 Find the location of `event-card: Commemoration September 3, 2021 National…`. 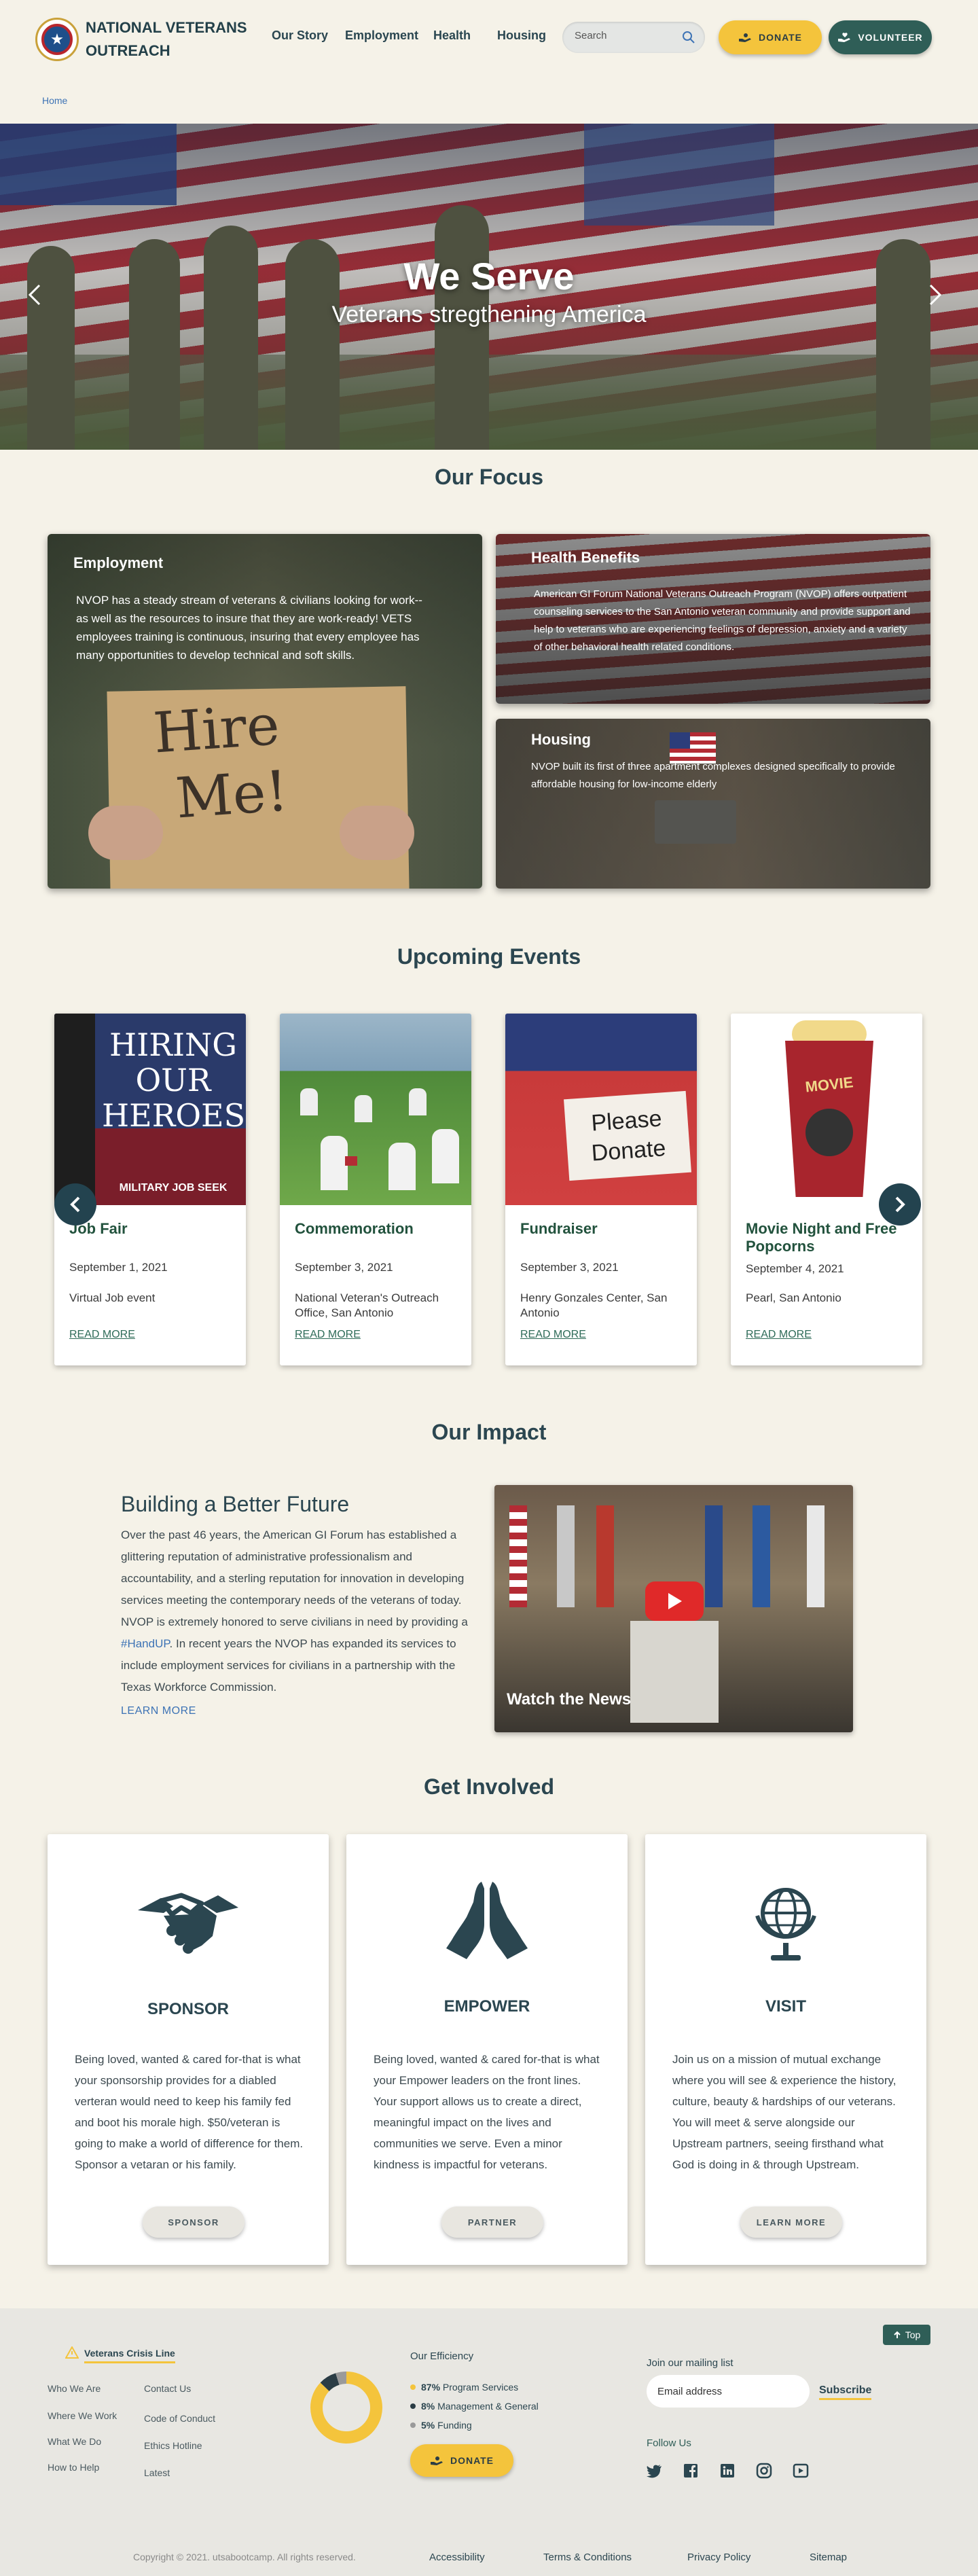

event-card: Commemoration September 3, 2021 National… is located at coordinates (375, 1190).